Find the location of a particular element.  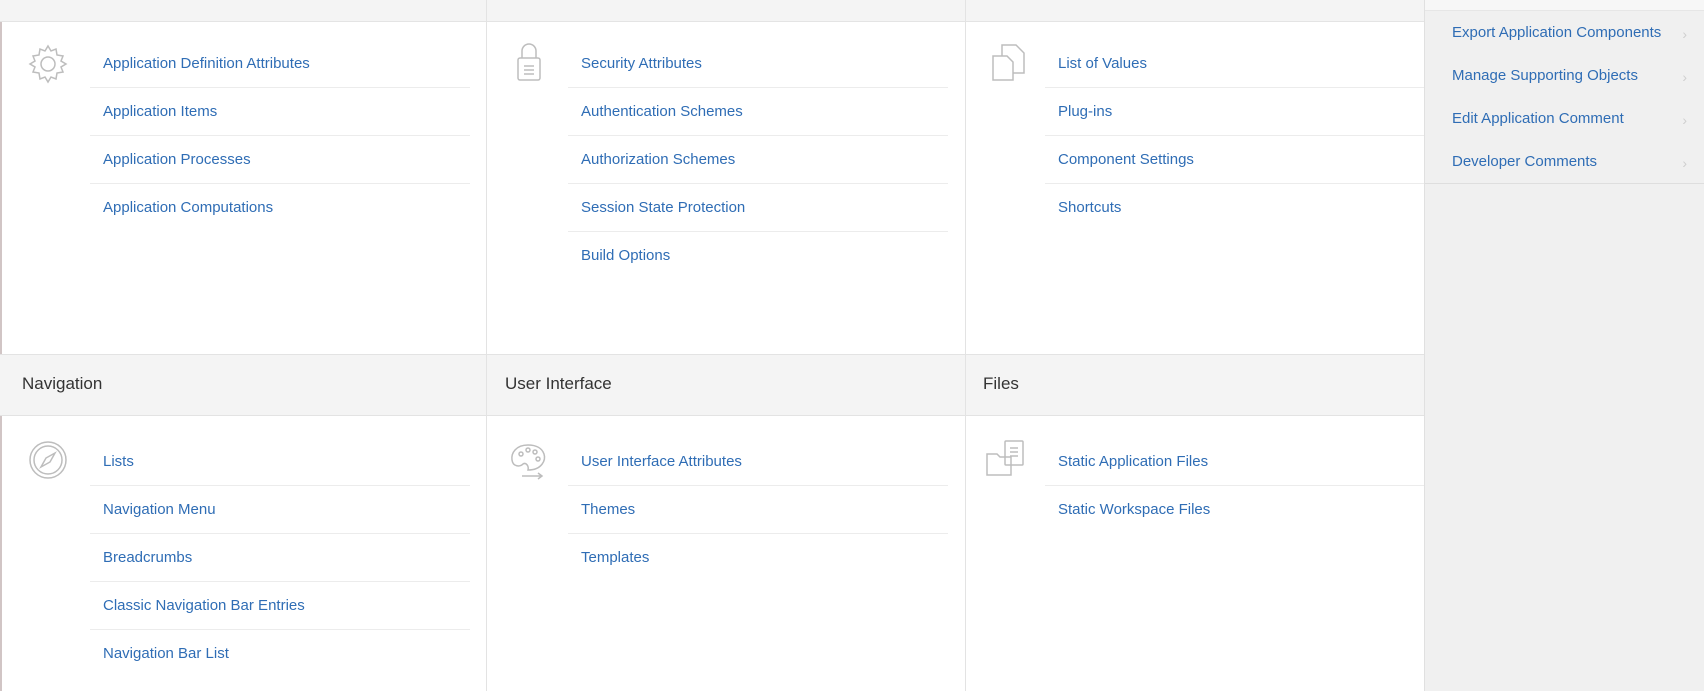

list-item: Static Application Files is located at coordinates (1235, 462).